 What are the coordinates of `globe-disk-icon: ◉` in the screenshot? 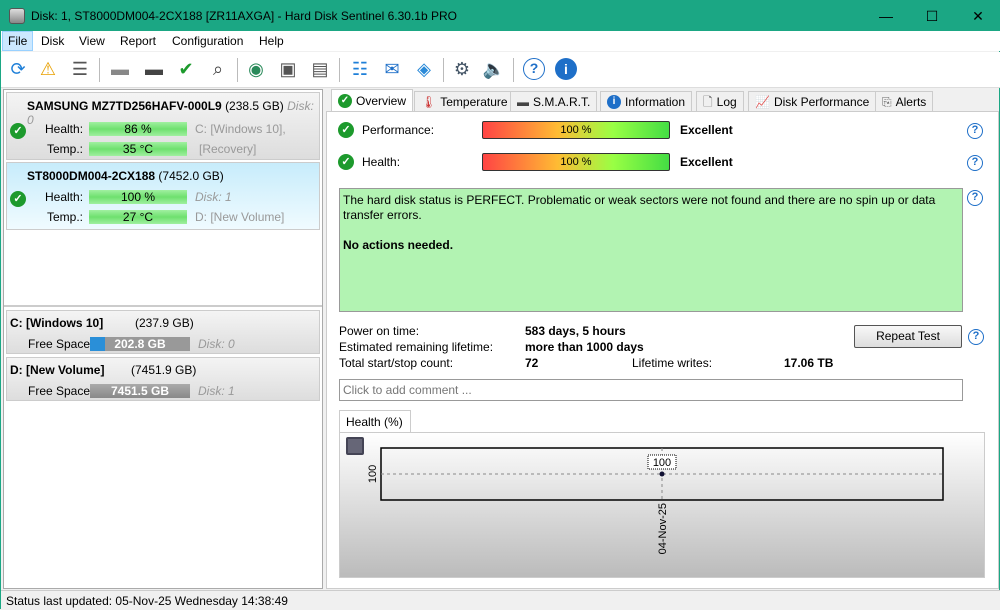 It's located at (256, 69).